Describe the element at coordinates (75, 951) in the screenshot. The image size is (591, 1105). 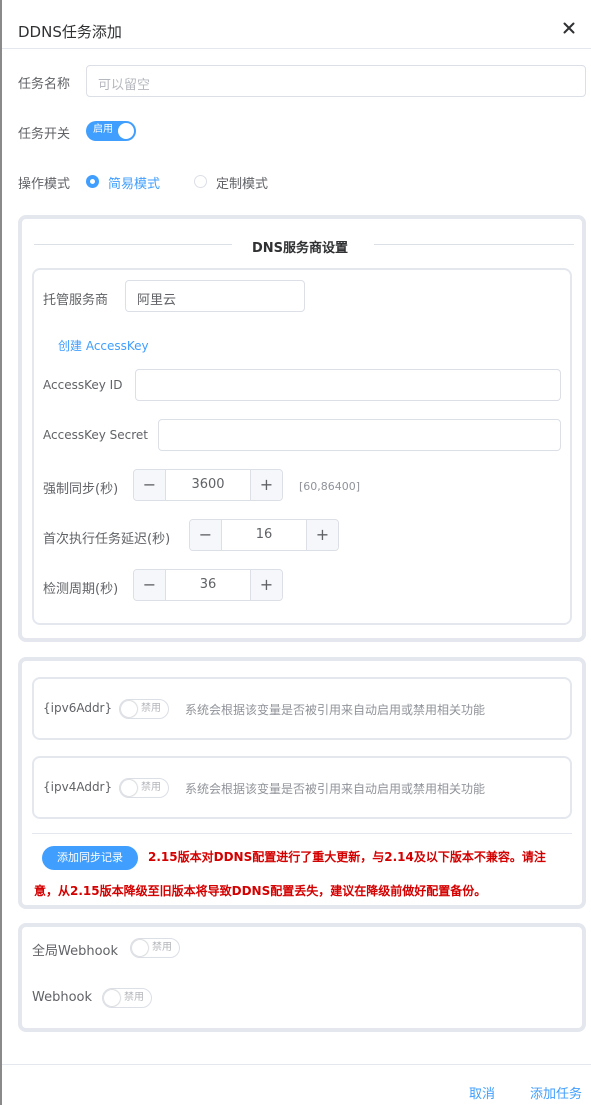
I see `global-webhook-label: 全局Webhook` at that location.